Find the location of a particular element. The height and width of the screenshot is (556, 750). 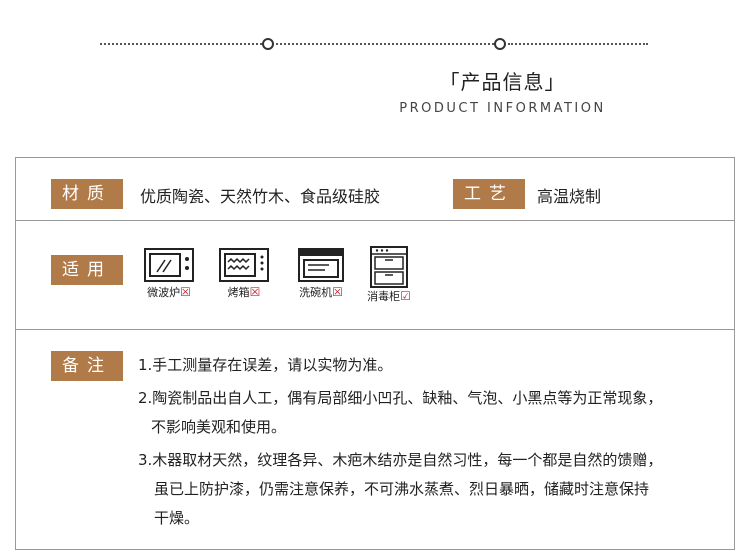

note-line-4: 3.木器取材天然，纹理各异、木疤木结亦是自然习性，每一个都是自然的馈赠， is located at coordinates (400, 460).